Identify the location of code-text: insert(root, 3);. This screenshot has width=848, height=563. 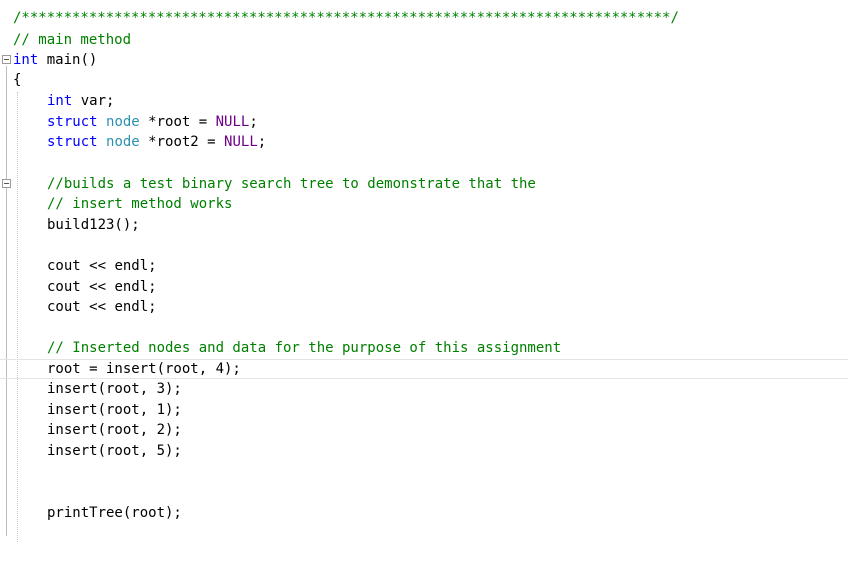
(114, 389).